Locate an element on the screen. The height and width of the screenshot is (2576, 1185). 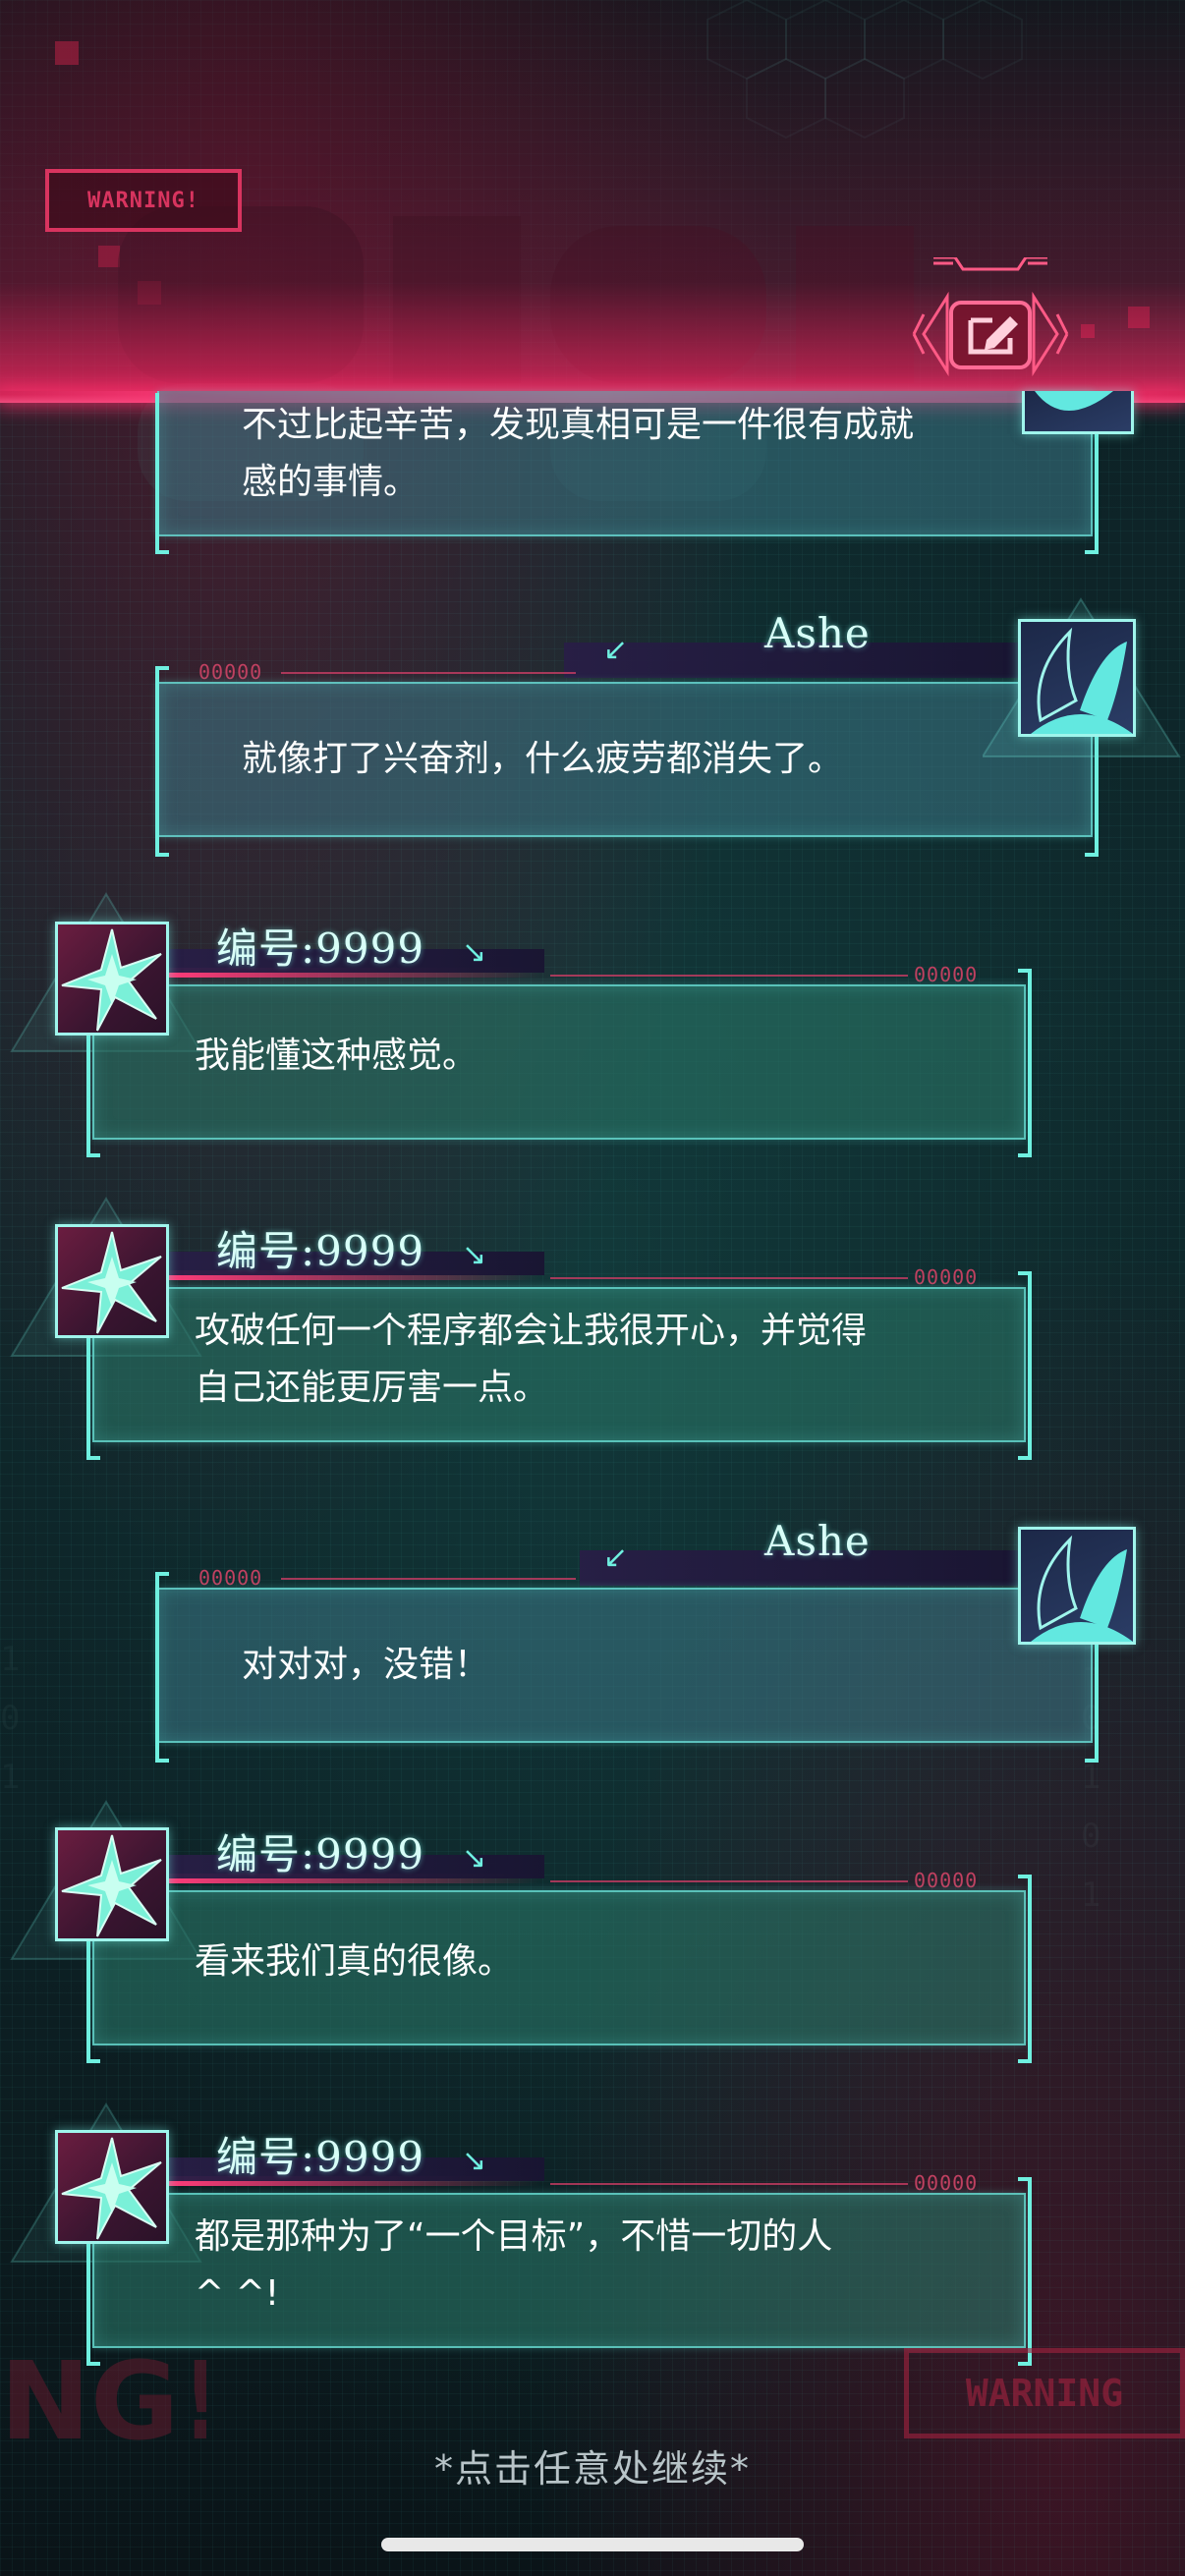
home-indicator is located at coordinates (592, 2544).